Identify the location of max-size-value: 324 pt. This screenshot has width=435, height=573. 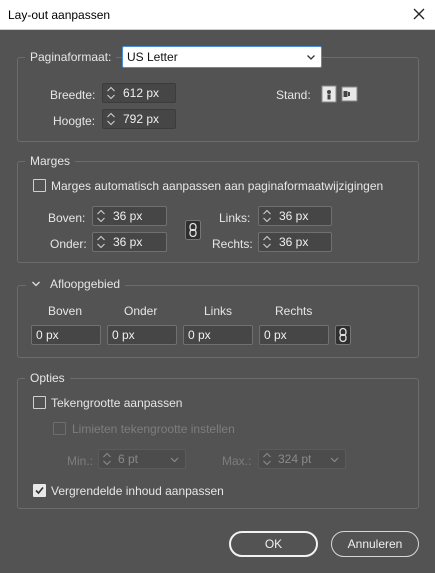
(295, 459).